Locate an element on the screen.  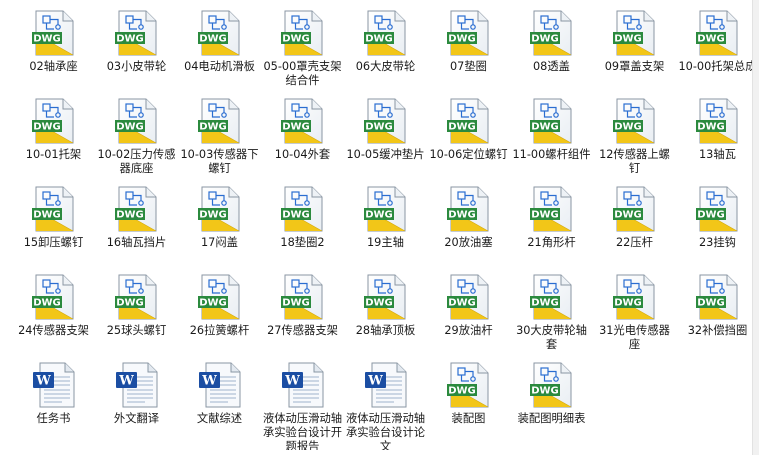
file-item: DWG 23挂钩 is located at coordinates (717, 230).